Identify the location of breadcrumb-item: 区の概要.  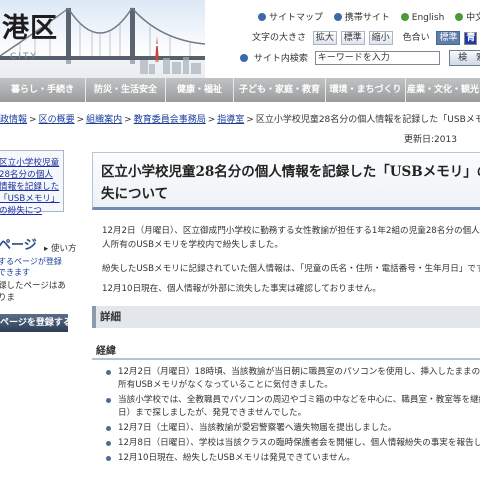
(57, 120).